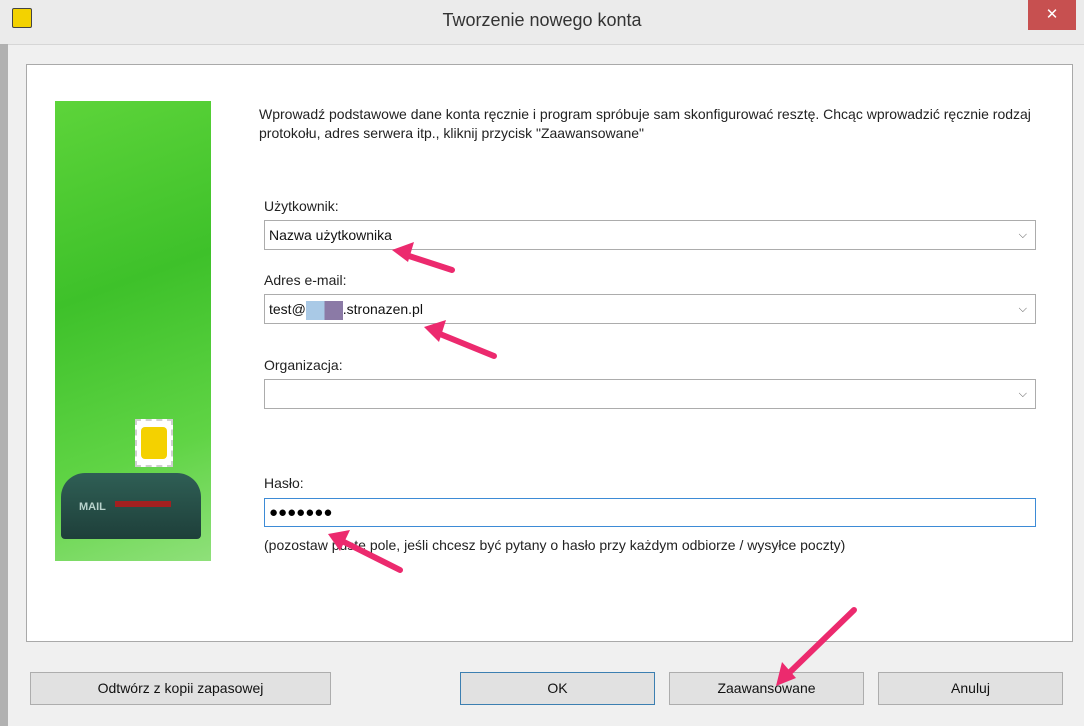  Describe the element at coordinates (4, 385) in the screenshot. I see `window-left-edge` at that location.